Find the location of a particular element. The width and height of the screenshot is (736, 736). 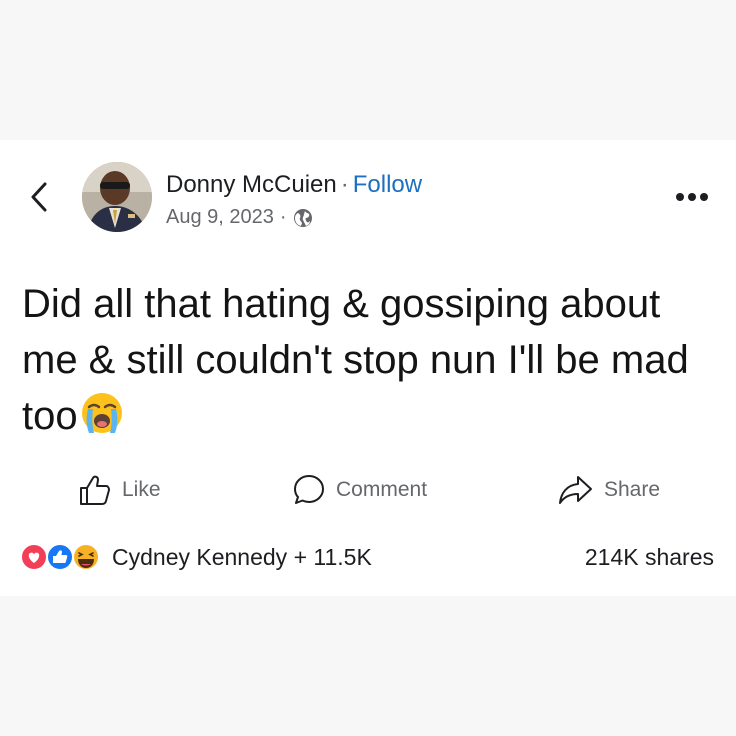

thumbs-up-icon is located at coordinates (95, 490).